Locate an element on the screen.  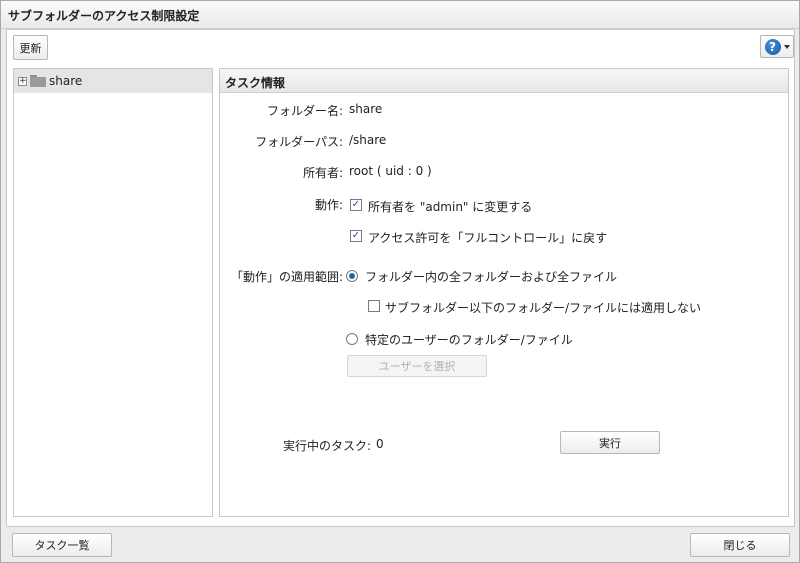
reset-permission-label: アクセス許可を「フルコントロール」に戻す is located at coordinates (488, 238).